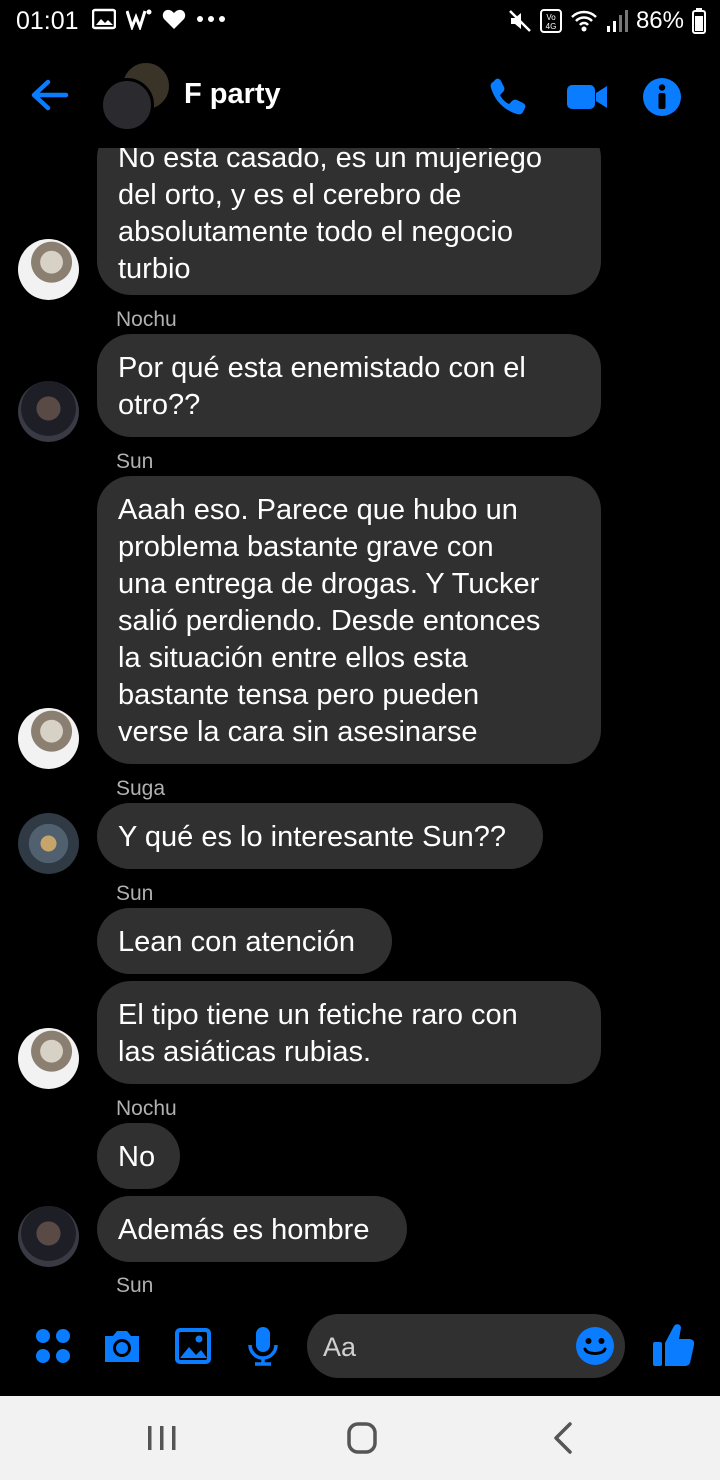 The image size is (720, 1480). Describe the element at coordinates (244, 941) in the screenshot. I see `message-bubble: Lean con atención` at that location.